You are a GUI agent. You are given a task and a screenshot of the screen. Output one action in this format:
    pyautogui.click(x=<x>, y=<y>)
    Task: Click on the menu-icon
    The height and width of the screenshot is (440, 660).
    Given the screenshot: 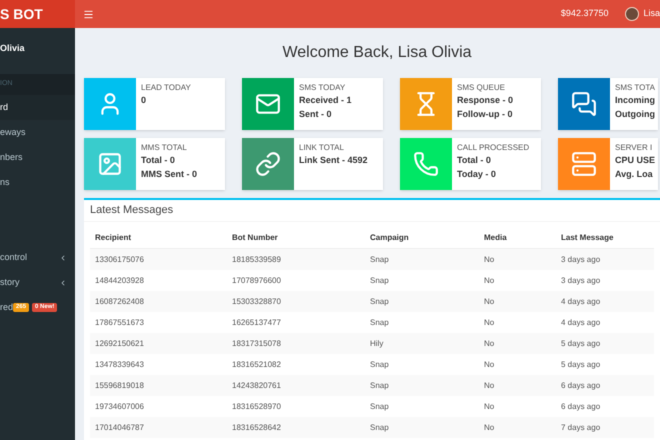 What is the action you would take?
    pyautogui.click(x=88, y=14)
    